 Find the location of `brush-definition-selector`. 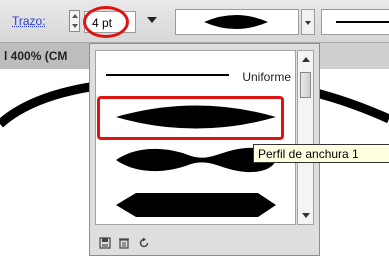

brush-definition-selector is located at coordinates (355, 22).